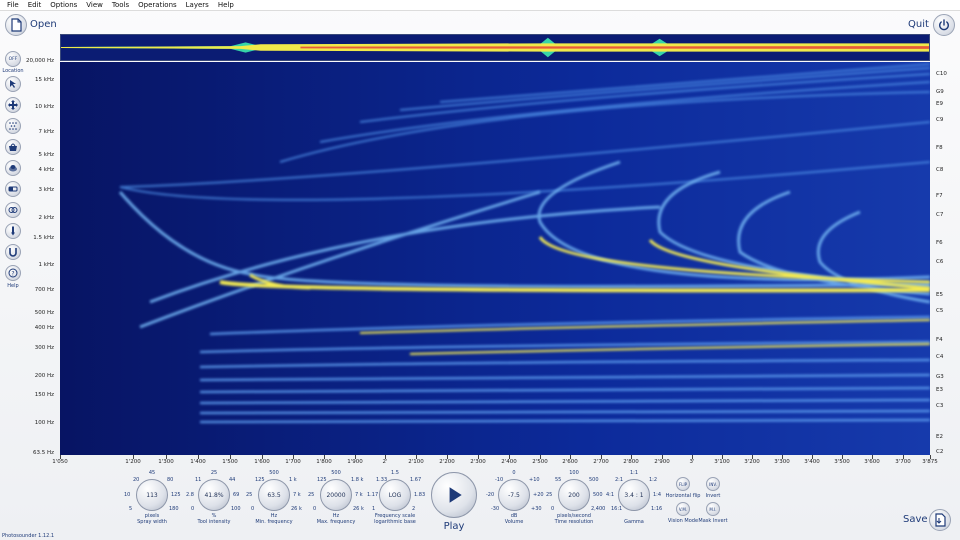  Describe the element at coordinates (416, 480) in the screenshot. I see `knob-scale-label: 1.67` at that location.